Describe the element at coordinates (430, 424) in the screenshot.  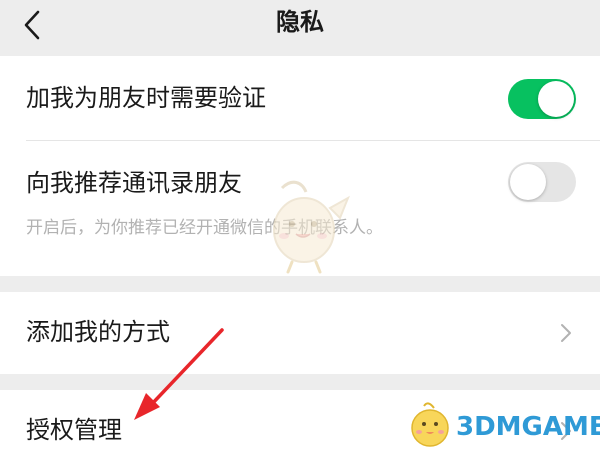
I see `mascot-logo-icon` at that location.